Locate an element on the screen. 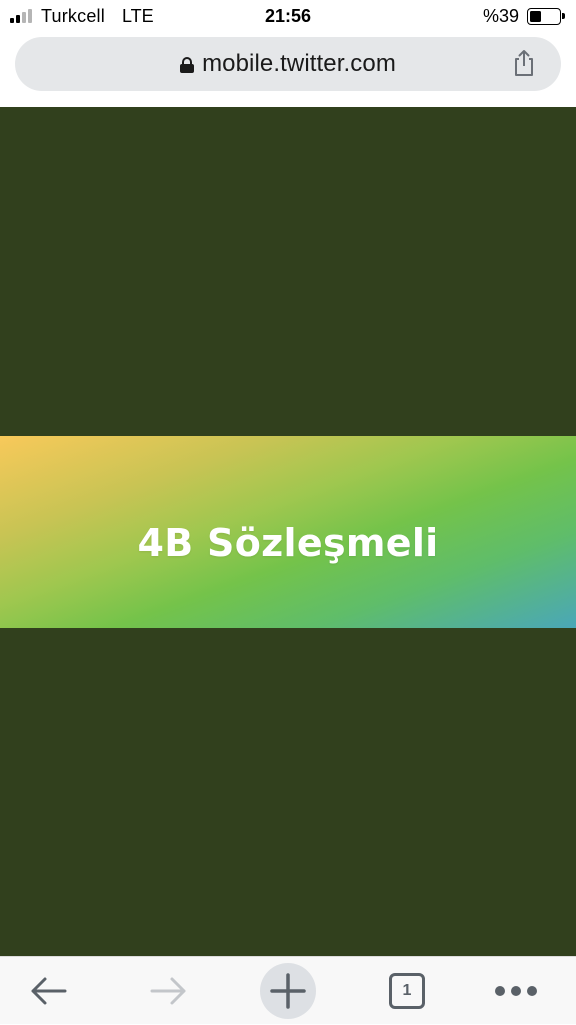 The width and height of the screenshot is (576, 1025). forward-arrow-icon is located at coordinates (168, 991).